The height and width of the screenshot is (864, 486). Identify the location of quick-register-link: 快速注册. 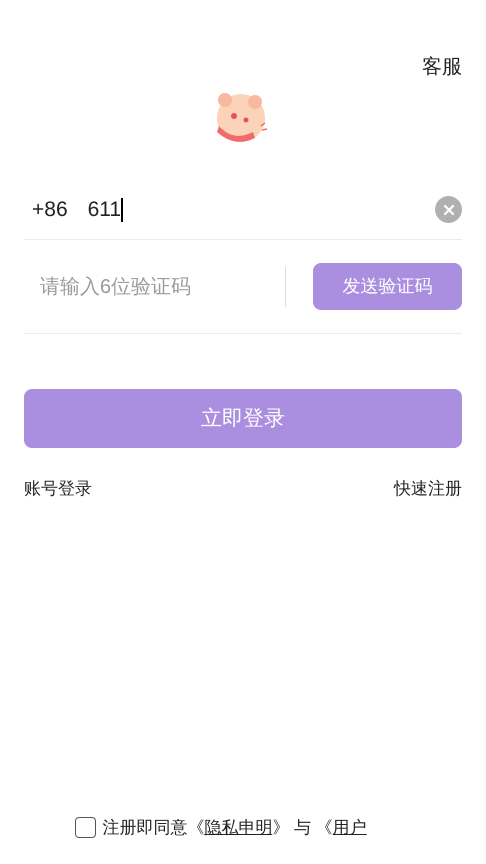
(428, 489).